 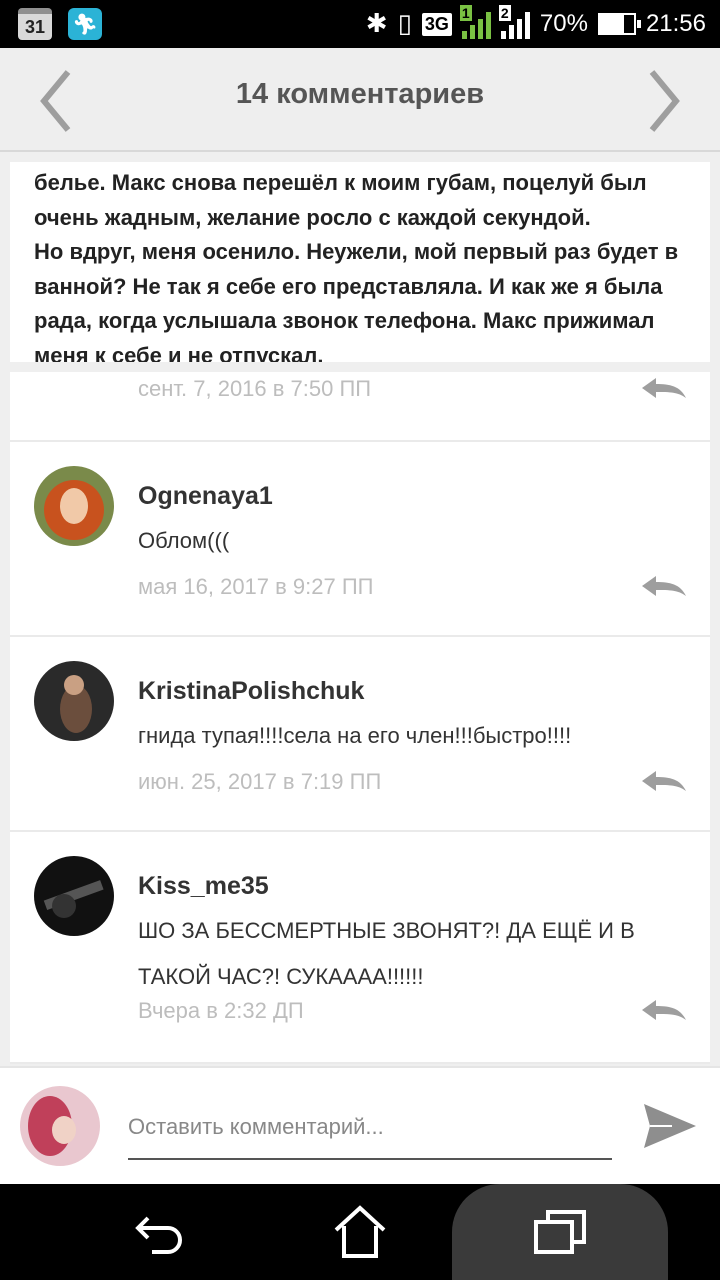 What do you see at coordinates (221, 1010) in the screenshot?
I see `comment-date: Вчера в 2:32 ДП` at bounding box center [221, 1010].